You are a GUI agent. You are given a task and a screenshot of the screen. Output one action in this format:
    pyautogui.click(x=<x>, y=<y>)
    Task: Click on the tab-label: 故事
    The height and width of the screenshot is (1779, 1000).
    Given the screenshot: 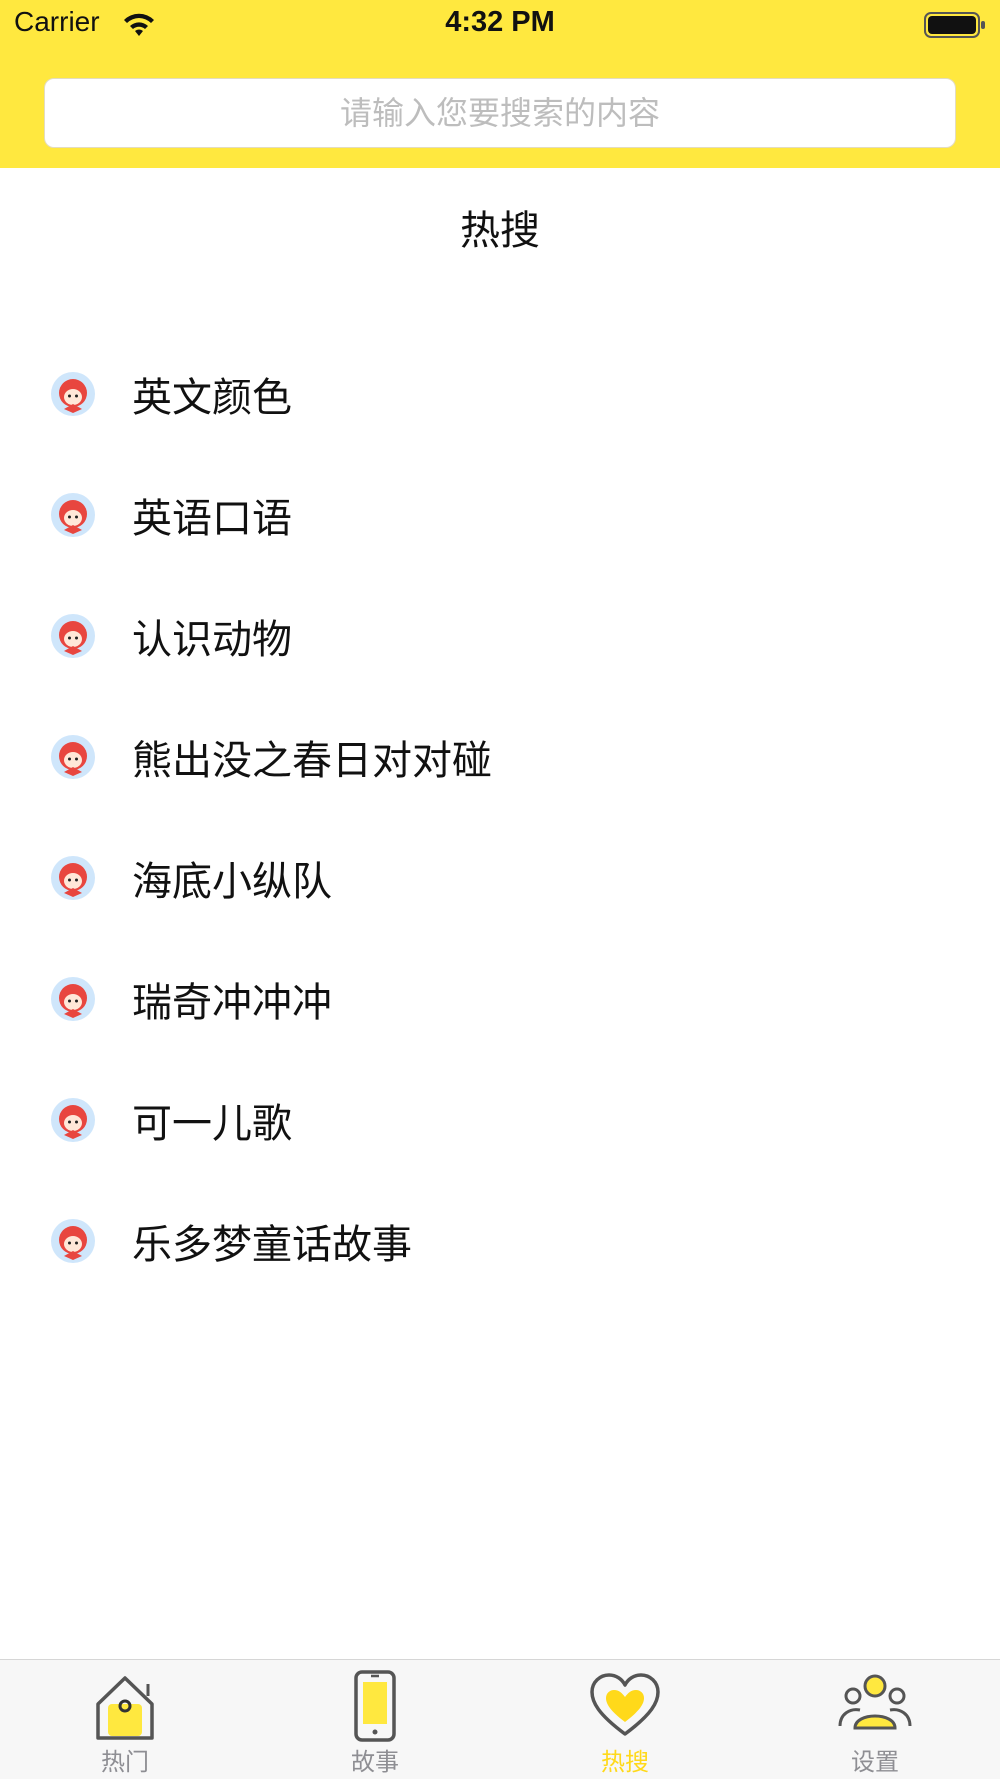 What is the action you would take?
    pyautogui.click(x=375, y=1762)
    